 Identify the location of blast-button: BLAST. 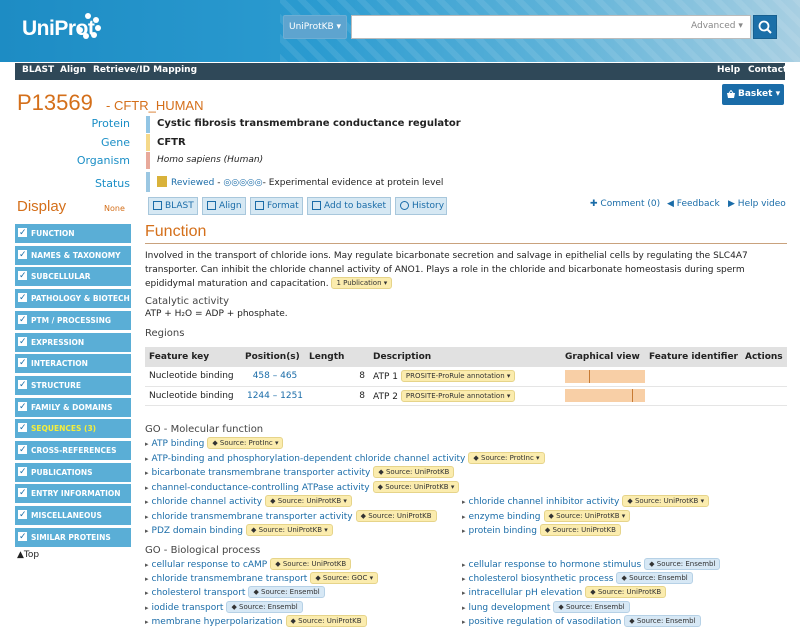
(173, 206).